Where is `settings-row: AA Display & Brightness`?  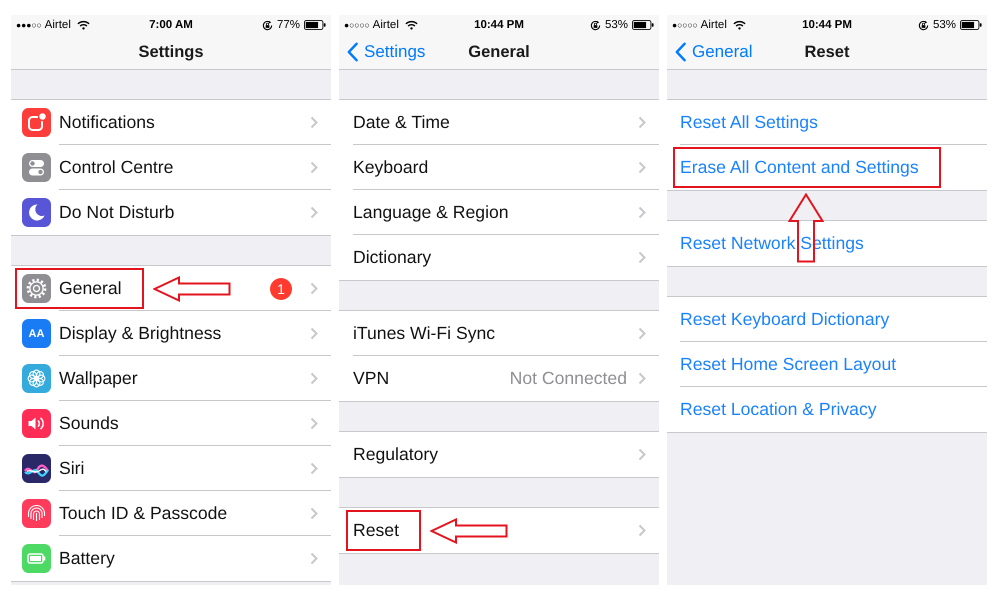
settings-row: AA Display & Brightness is located at coordinates (171, 333).